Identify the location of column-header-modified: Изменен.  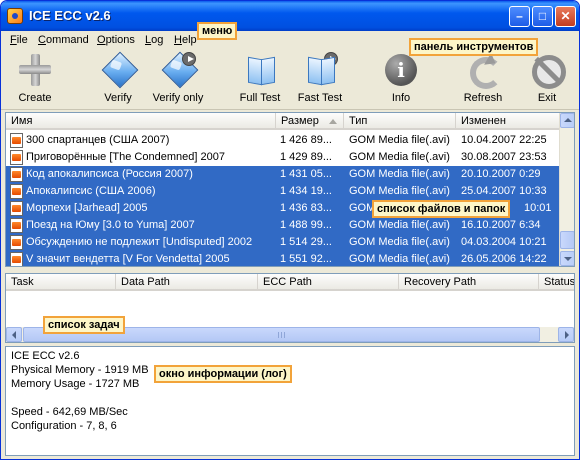
(509, 121).